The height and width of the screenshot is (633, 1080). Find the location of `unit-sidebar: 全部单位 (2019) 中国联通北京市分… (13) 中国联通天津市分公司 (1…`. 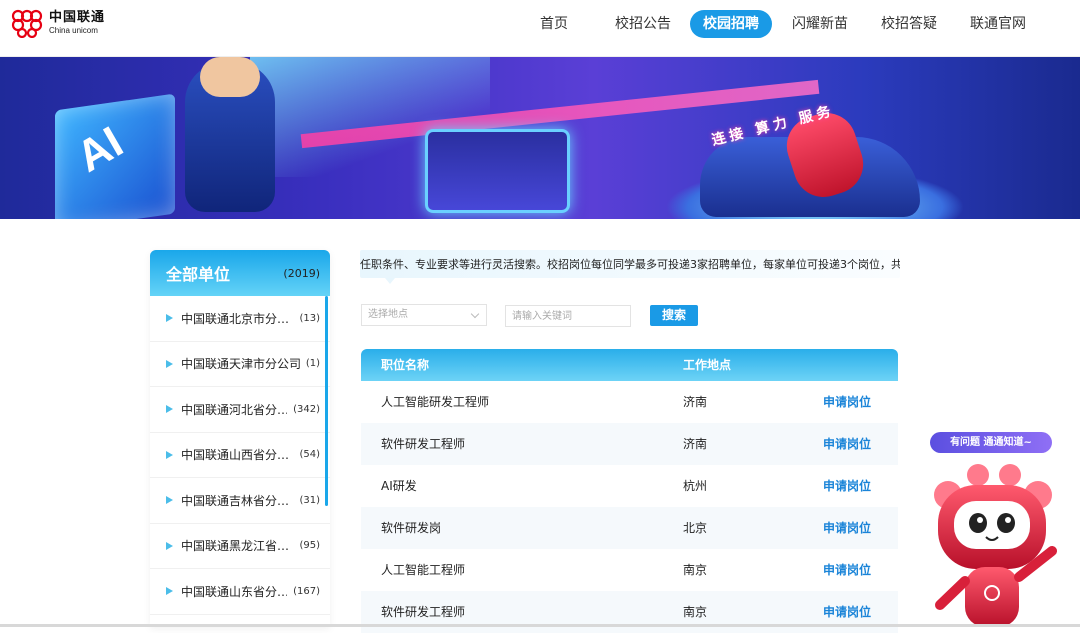

unit-sidebar: 全部单位 (2019) 中国联通北京市分… (13) 中国联通天津市分公司 (1… is located at coordinates (240, 438).